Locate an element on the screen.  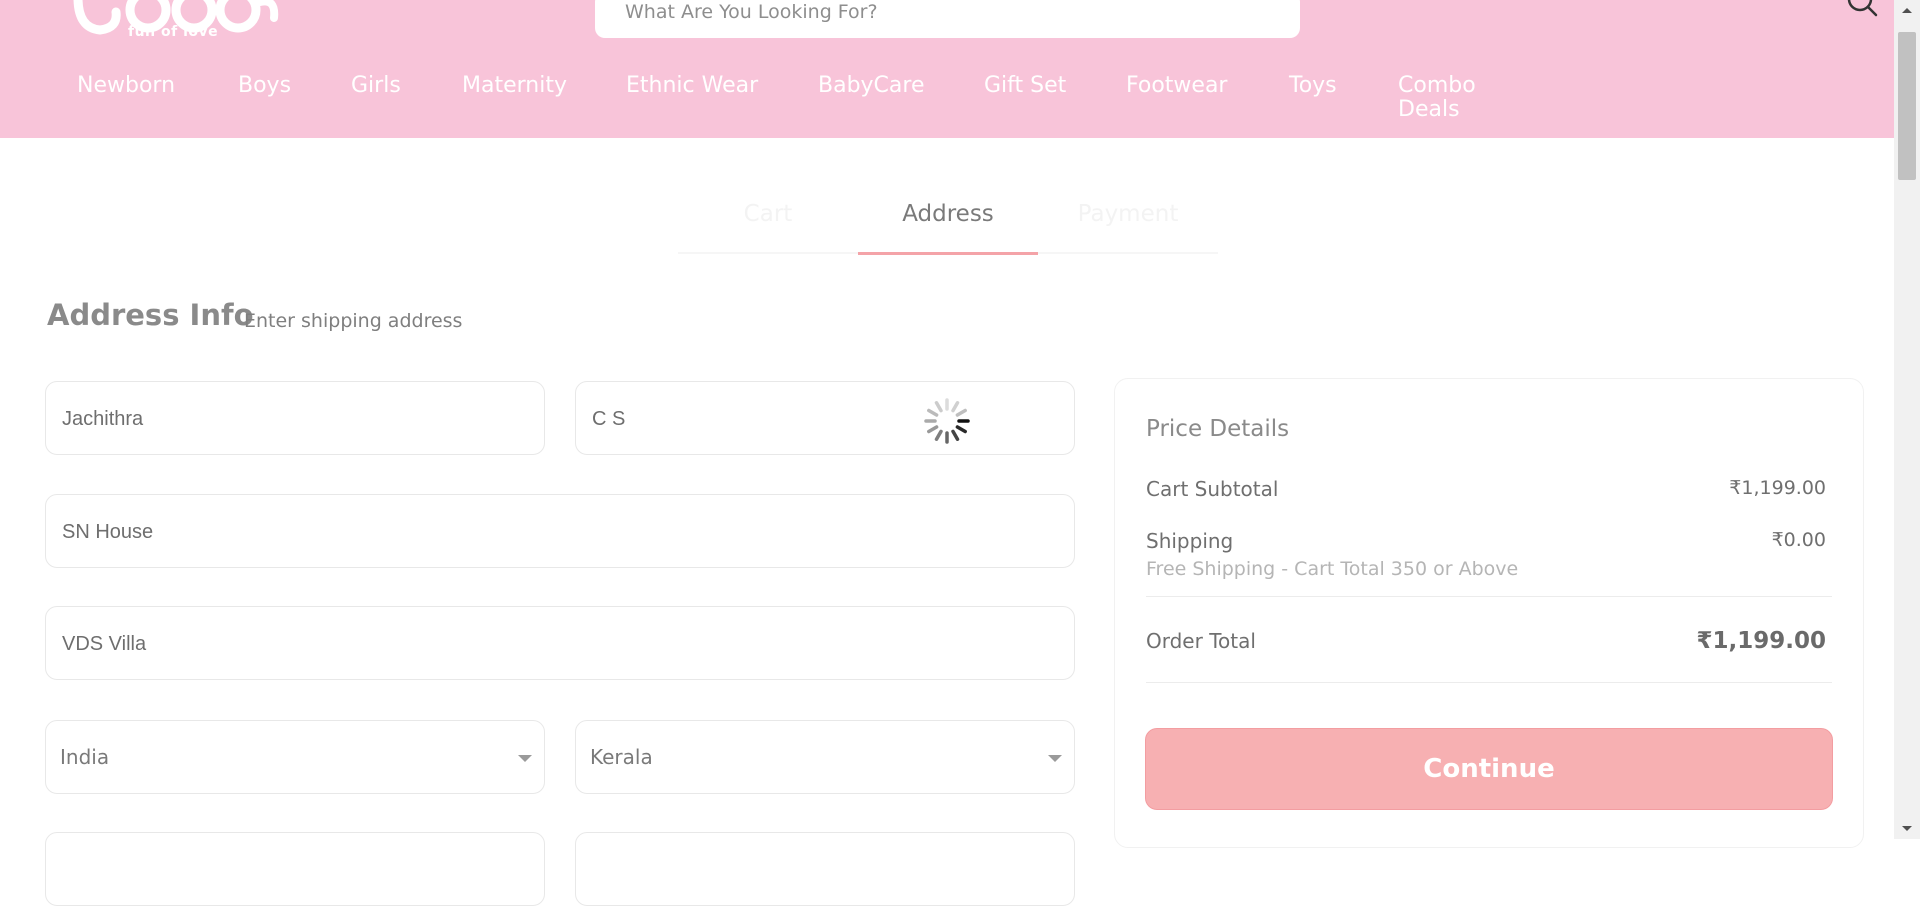
nav-item-toys: Toys is located at coordinates (1313, 86).